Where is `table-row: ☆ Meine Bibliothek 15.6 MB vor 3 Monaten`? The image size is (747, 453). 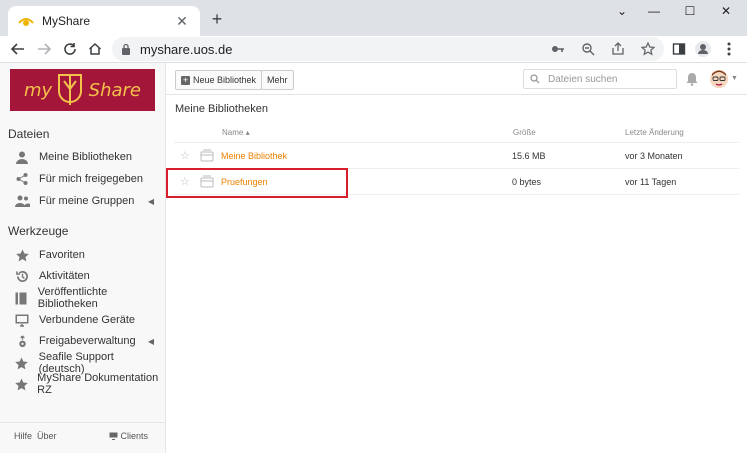
table-row: ☆ Meine Bibliothek 15.6 MB vor 3 Monaten is located at coordinates (456, 156).